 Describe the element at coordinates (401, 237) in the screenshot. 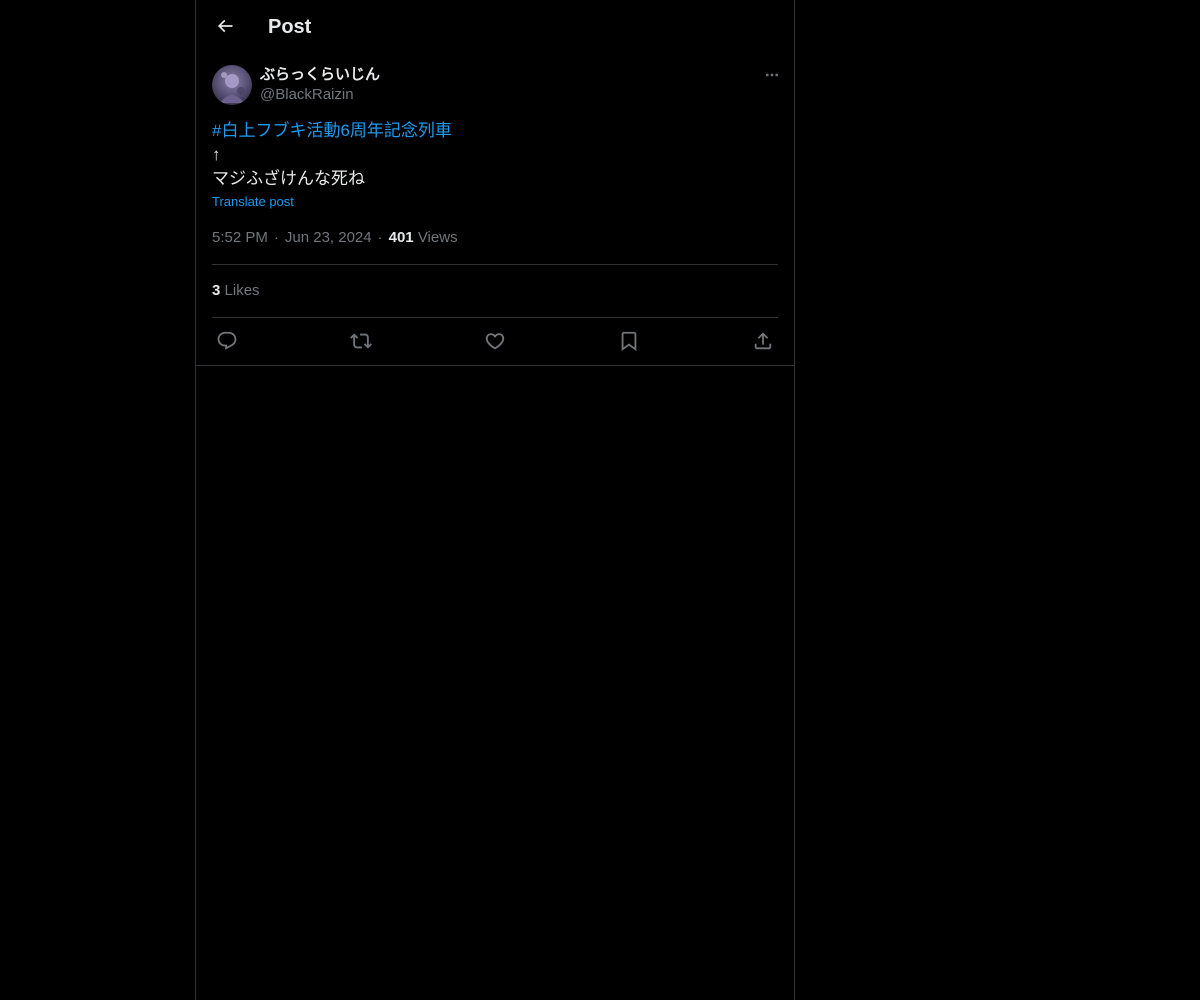

I see `views-count: 401` at that location.